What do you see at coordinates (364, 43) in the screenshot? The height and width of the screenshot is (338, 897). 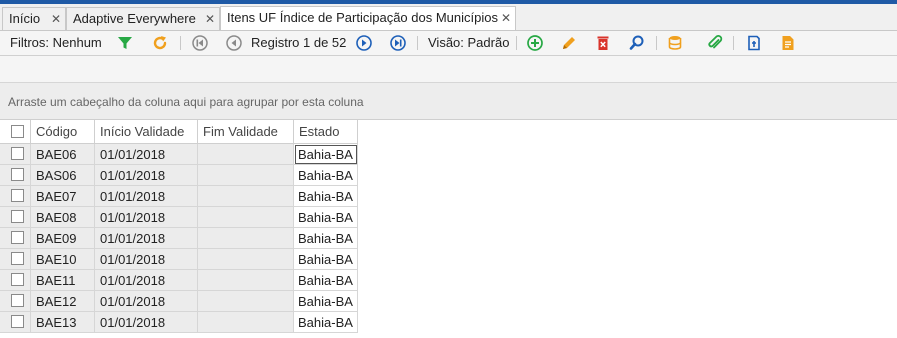 I see `next-record-icon` at bounding box center [364, 43].